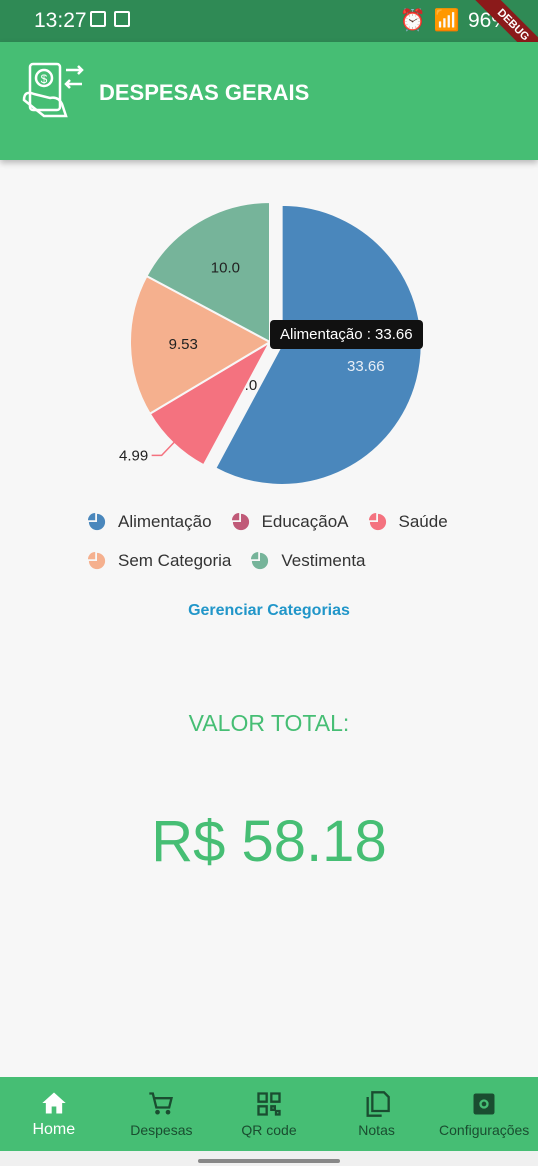 This screenshot has width=538, height=1166. What do you see at coordinates (378, 1104) in the screenshot?
I see `copy-icon` at bounding box center [378, 1104].